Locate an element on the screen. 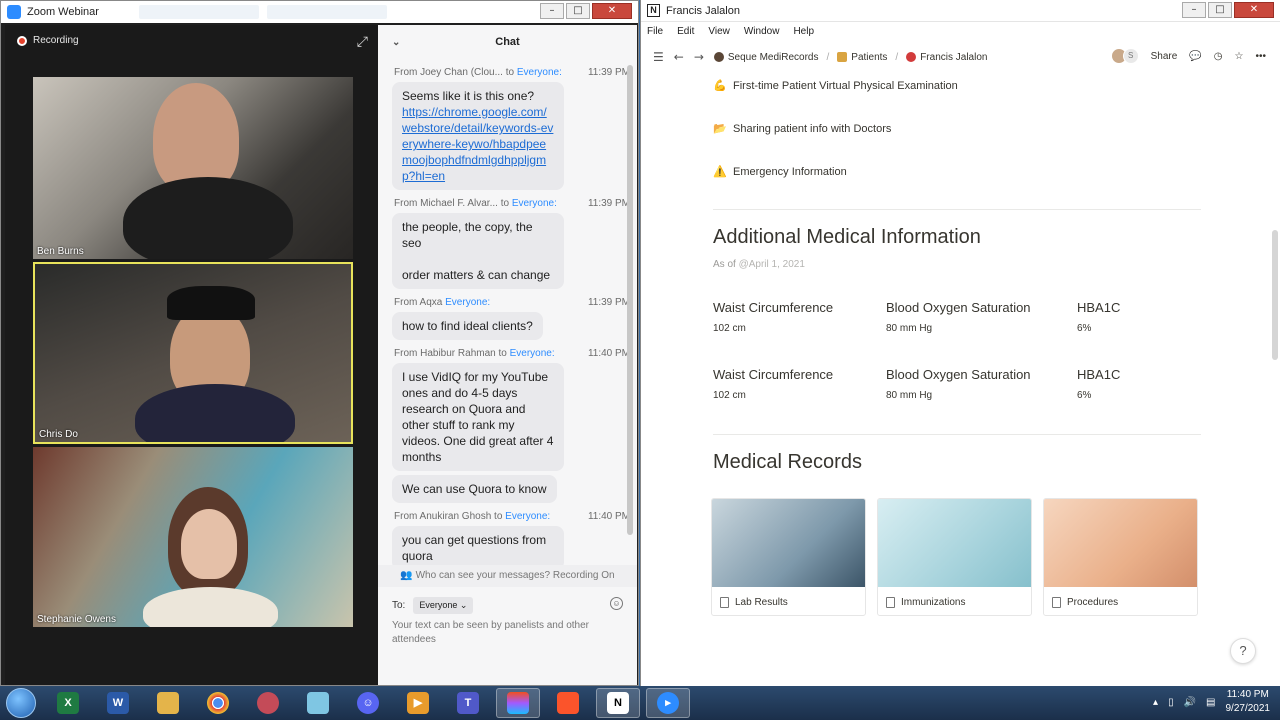  back-arrow-icon: ← is located at coordinates (679, 57).